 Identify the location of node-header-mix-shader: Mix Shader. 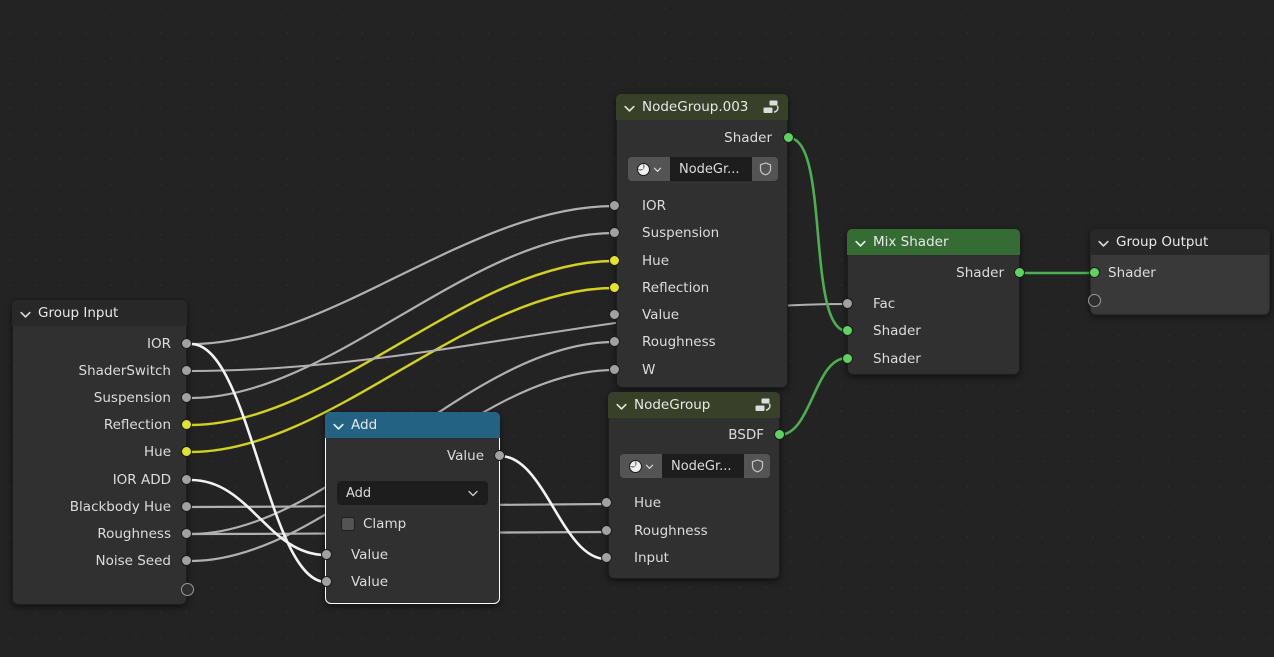
(933, 242).